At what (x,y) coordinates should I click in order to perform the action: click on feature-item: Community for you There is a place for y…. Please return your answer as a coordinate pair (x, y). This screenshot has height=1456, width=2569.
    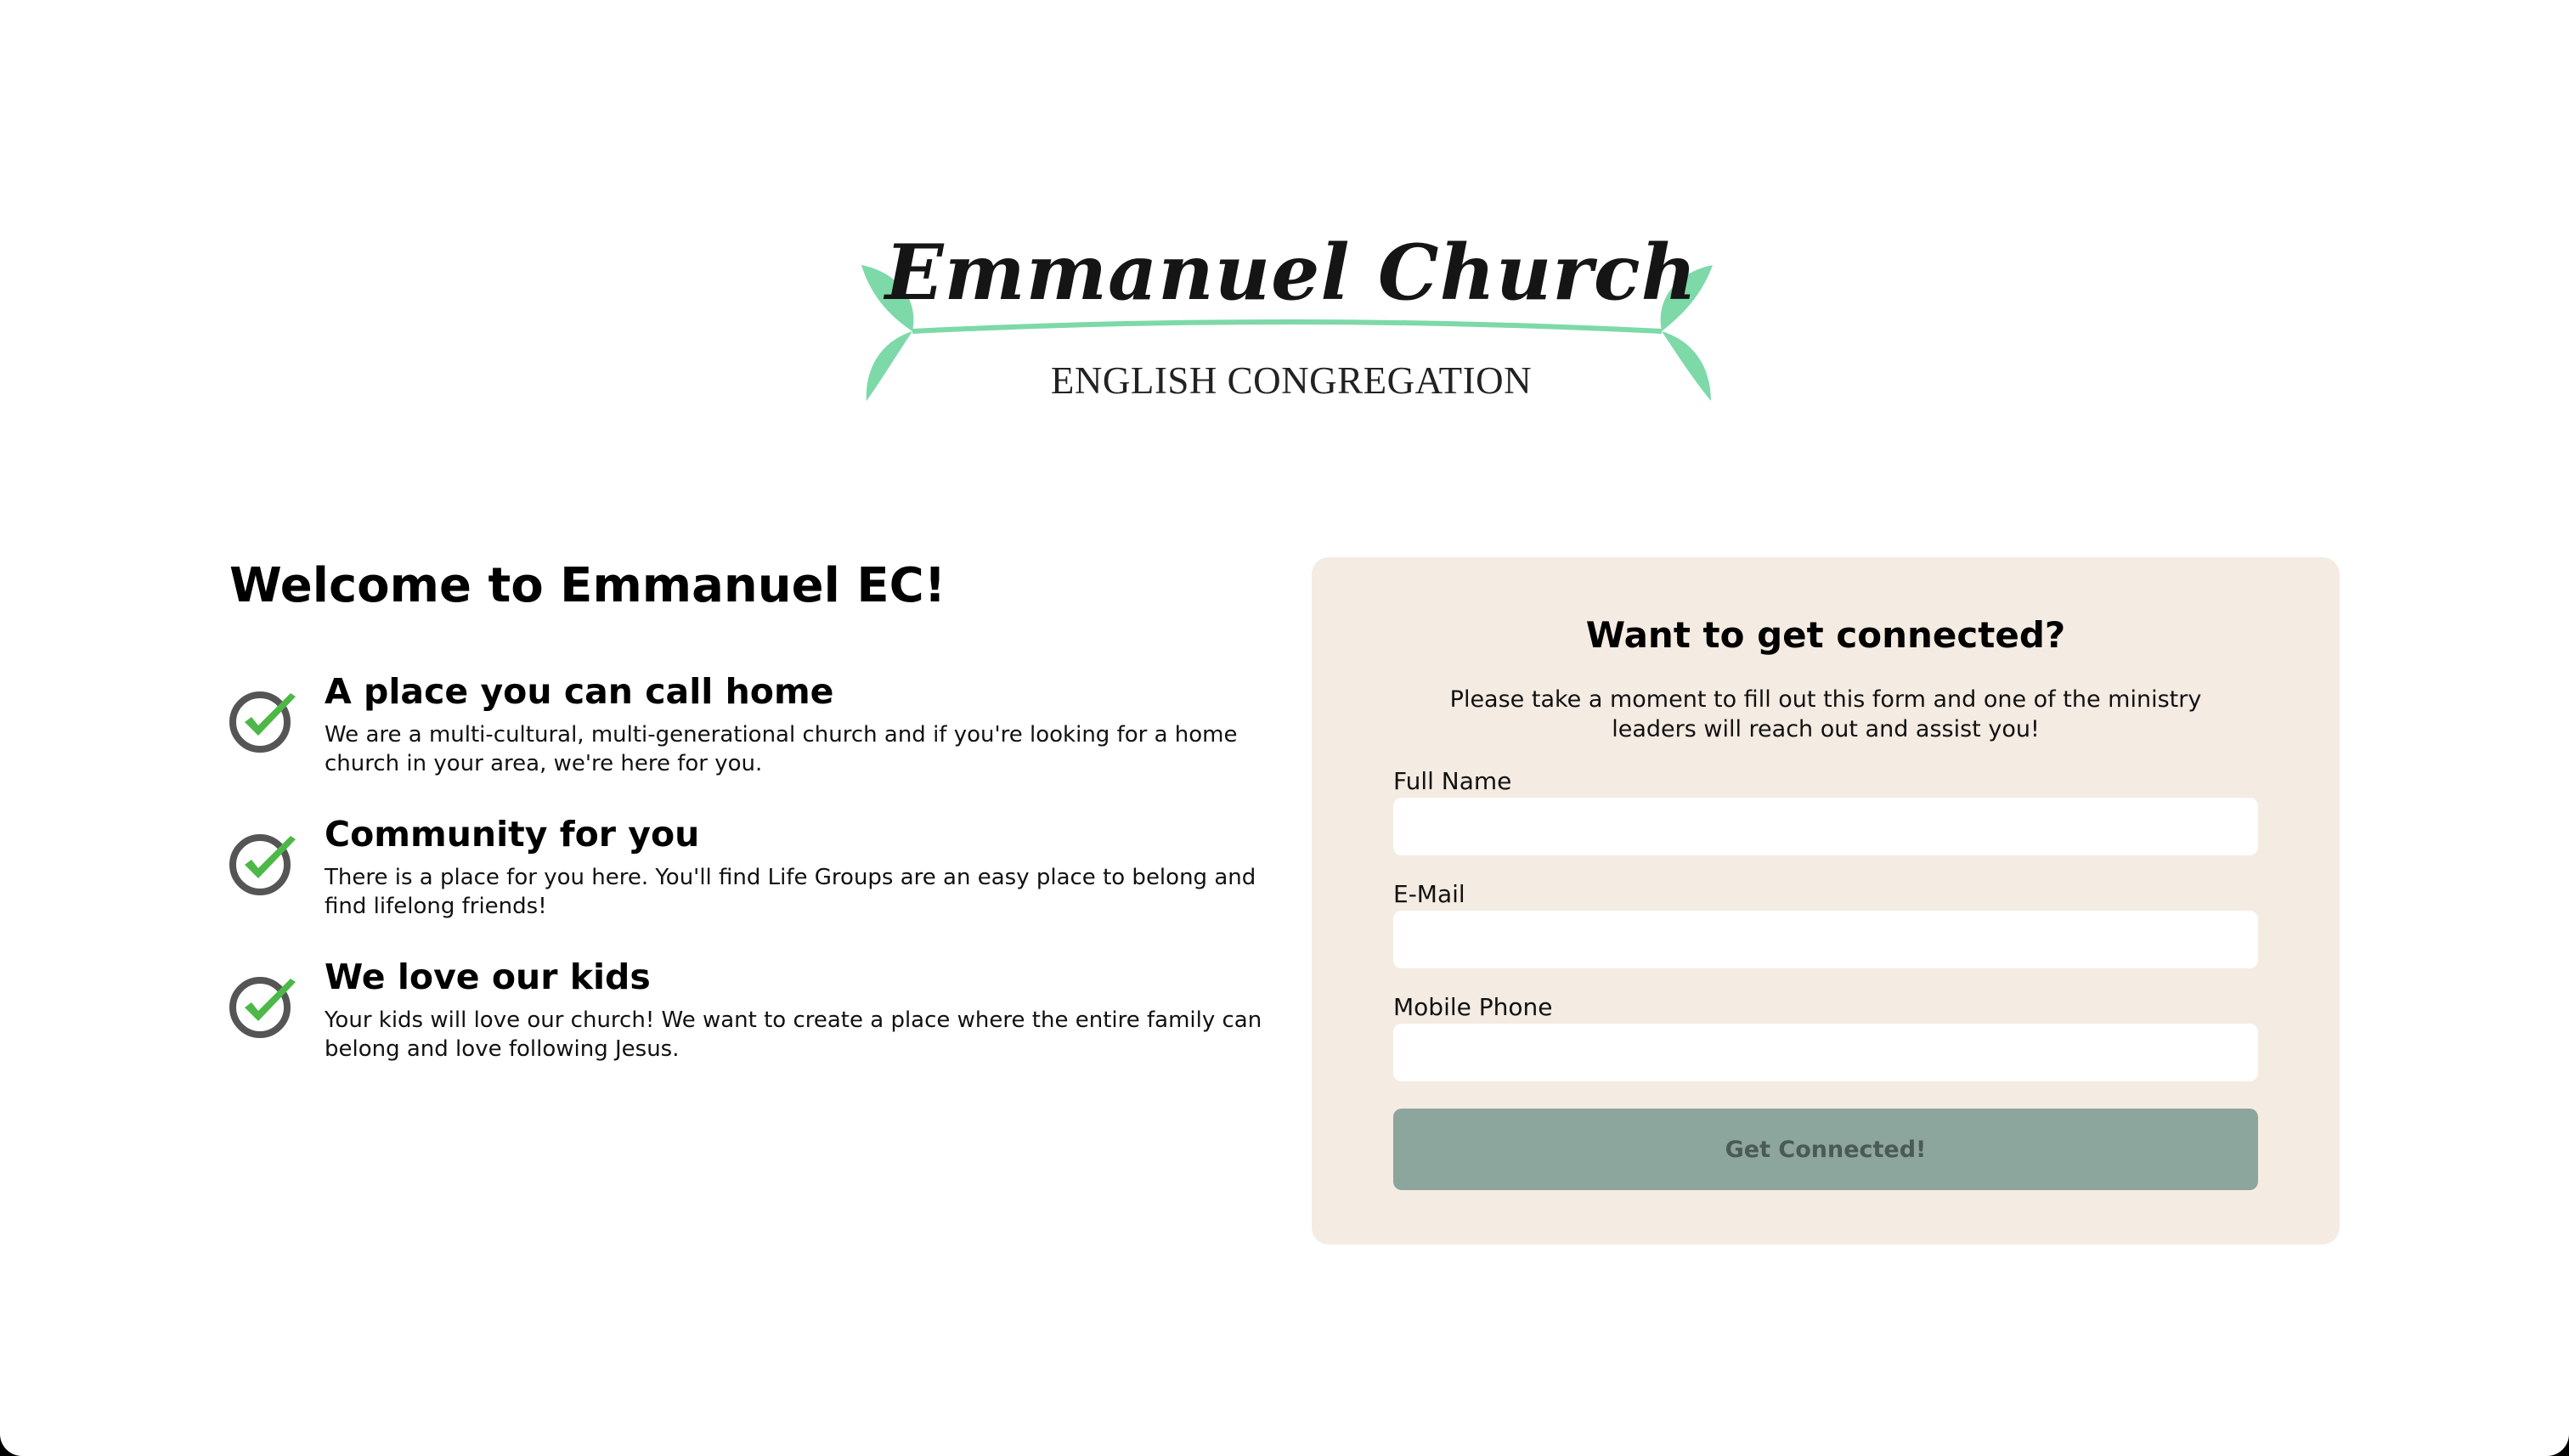
    Looking at the image, I should click on (747, 877).